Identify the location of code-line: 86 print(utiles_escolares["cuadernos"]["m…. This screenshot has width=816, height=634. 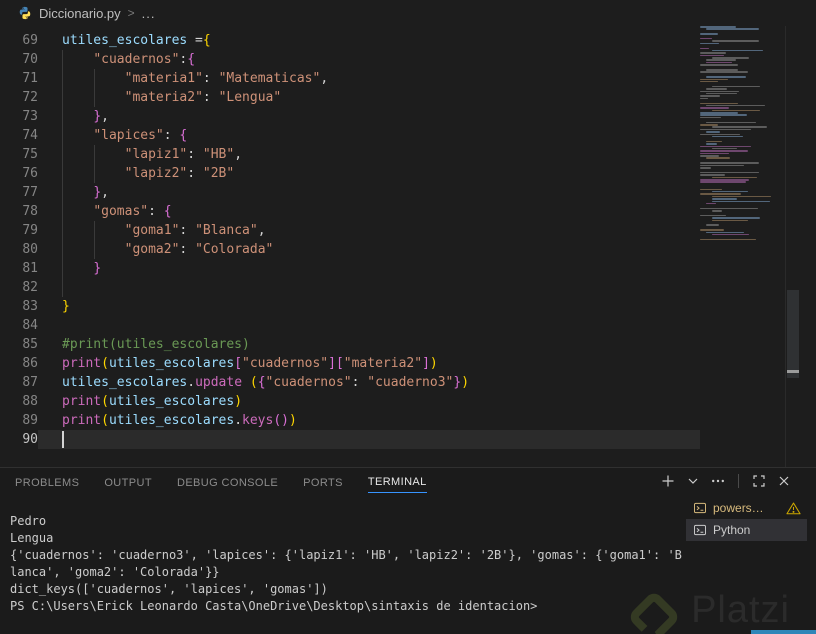
(349, 363).